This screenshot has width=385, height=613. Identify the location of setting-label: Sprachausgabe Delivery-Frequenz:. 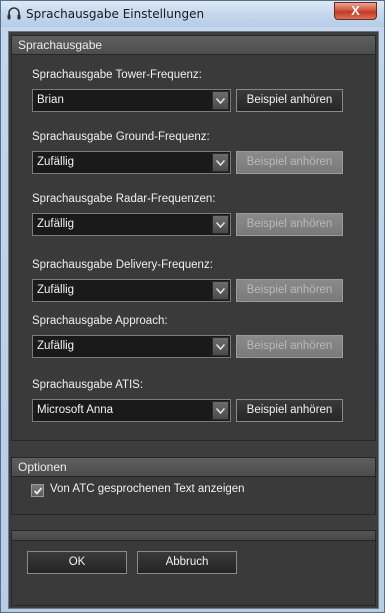
(122, 265).